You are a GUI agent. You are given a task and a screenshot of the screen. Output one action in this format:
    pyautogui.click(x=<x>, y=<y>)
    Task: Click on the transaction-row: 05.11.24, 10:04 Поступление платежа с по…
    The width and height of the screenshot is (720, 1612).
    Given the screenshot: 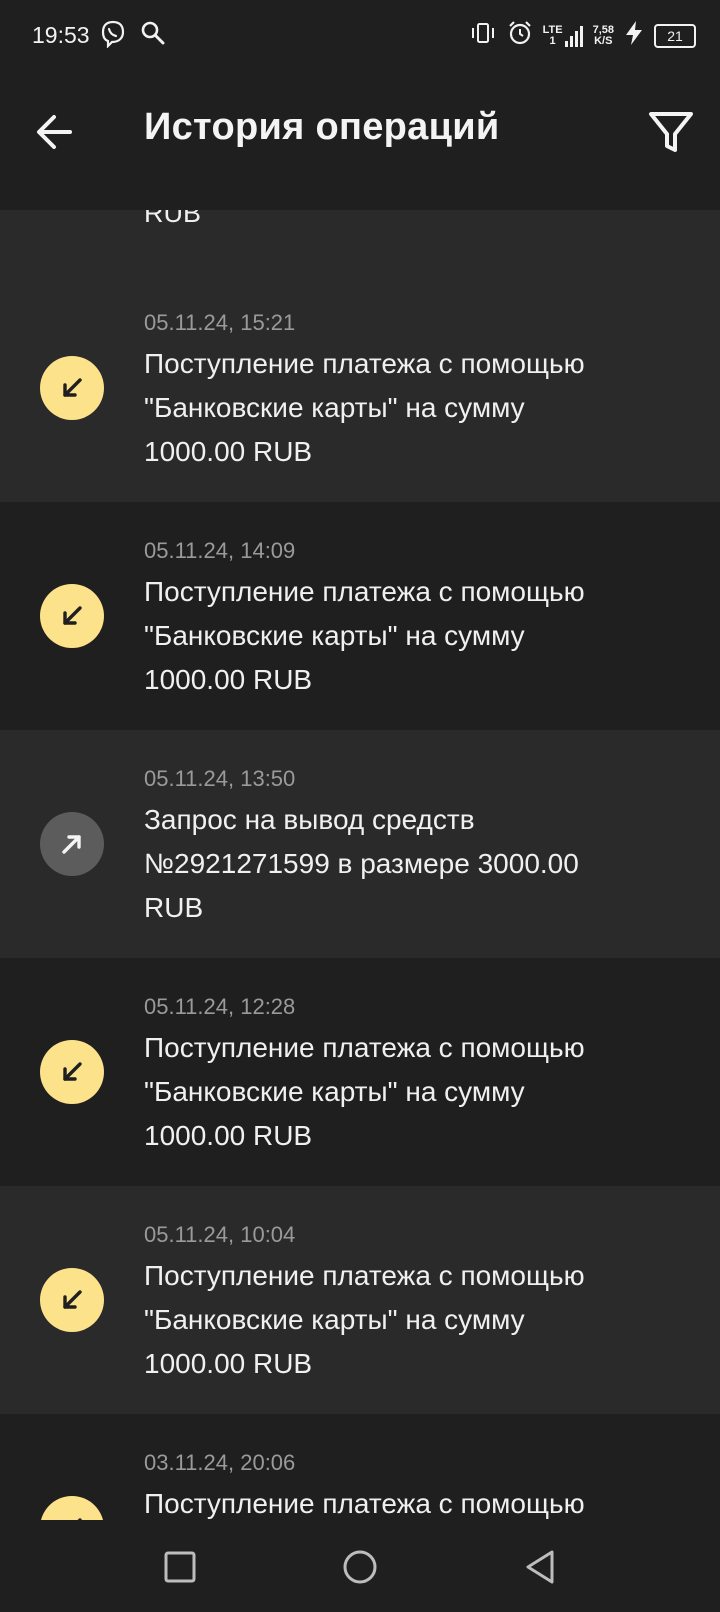 What is the action you would take?
    pyautogui.click(x=360, y=1300)
    